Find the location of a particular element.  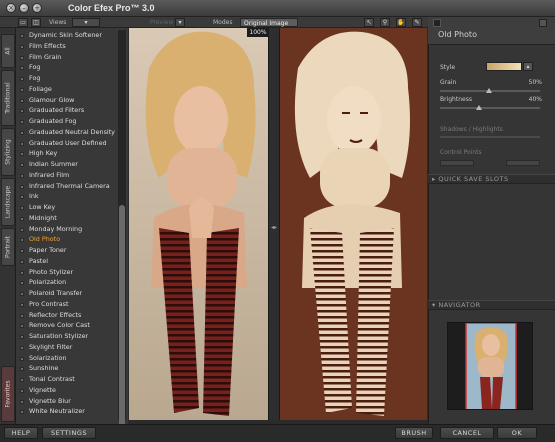

filter-list-item: Glamour Glow is located at coordinates (68, 100).